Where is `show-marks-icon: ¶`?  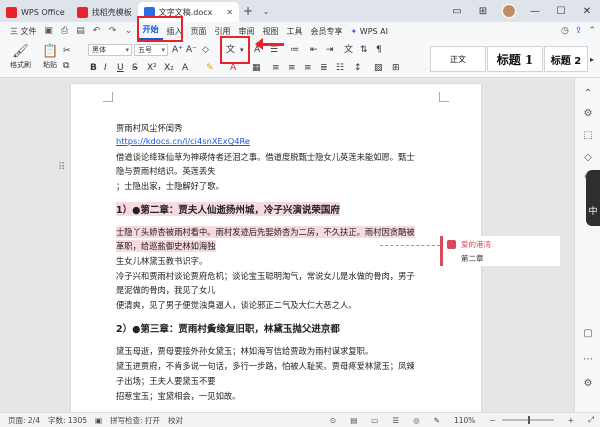 show-marks-icon: ¶ is located at coordinates (379, 50).